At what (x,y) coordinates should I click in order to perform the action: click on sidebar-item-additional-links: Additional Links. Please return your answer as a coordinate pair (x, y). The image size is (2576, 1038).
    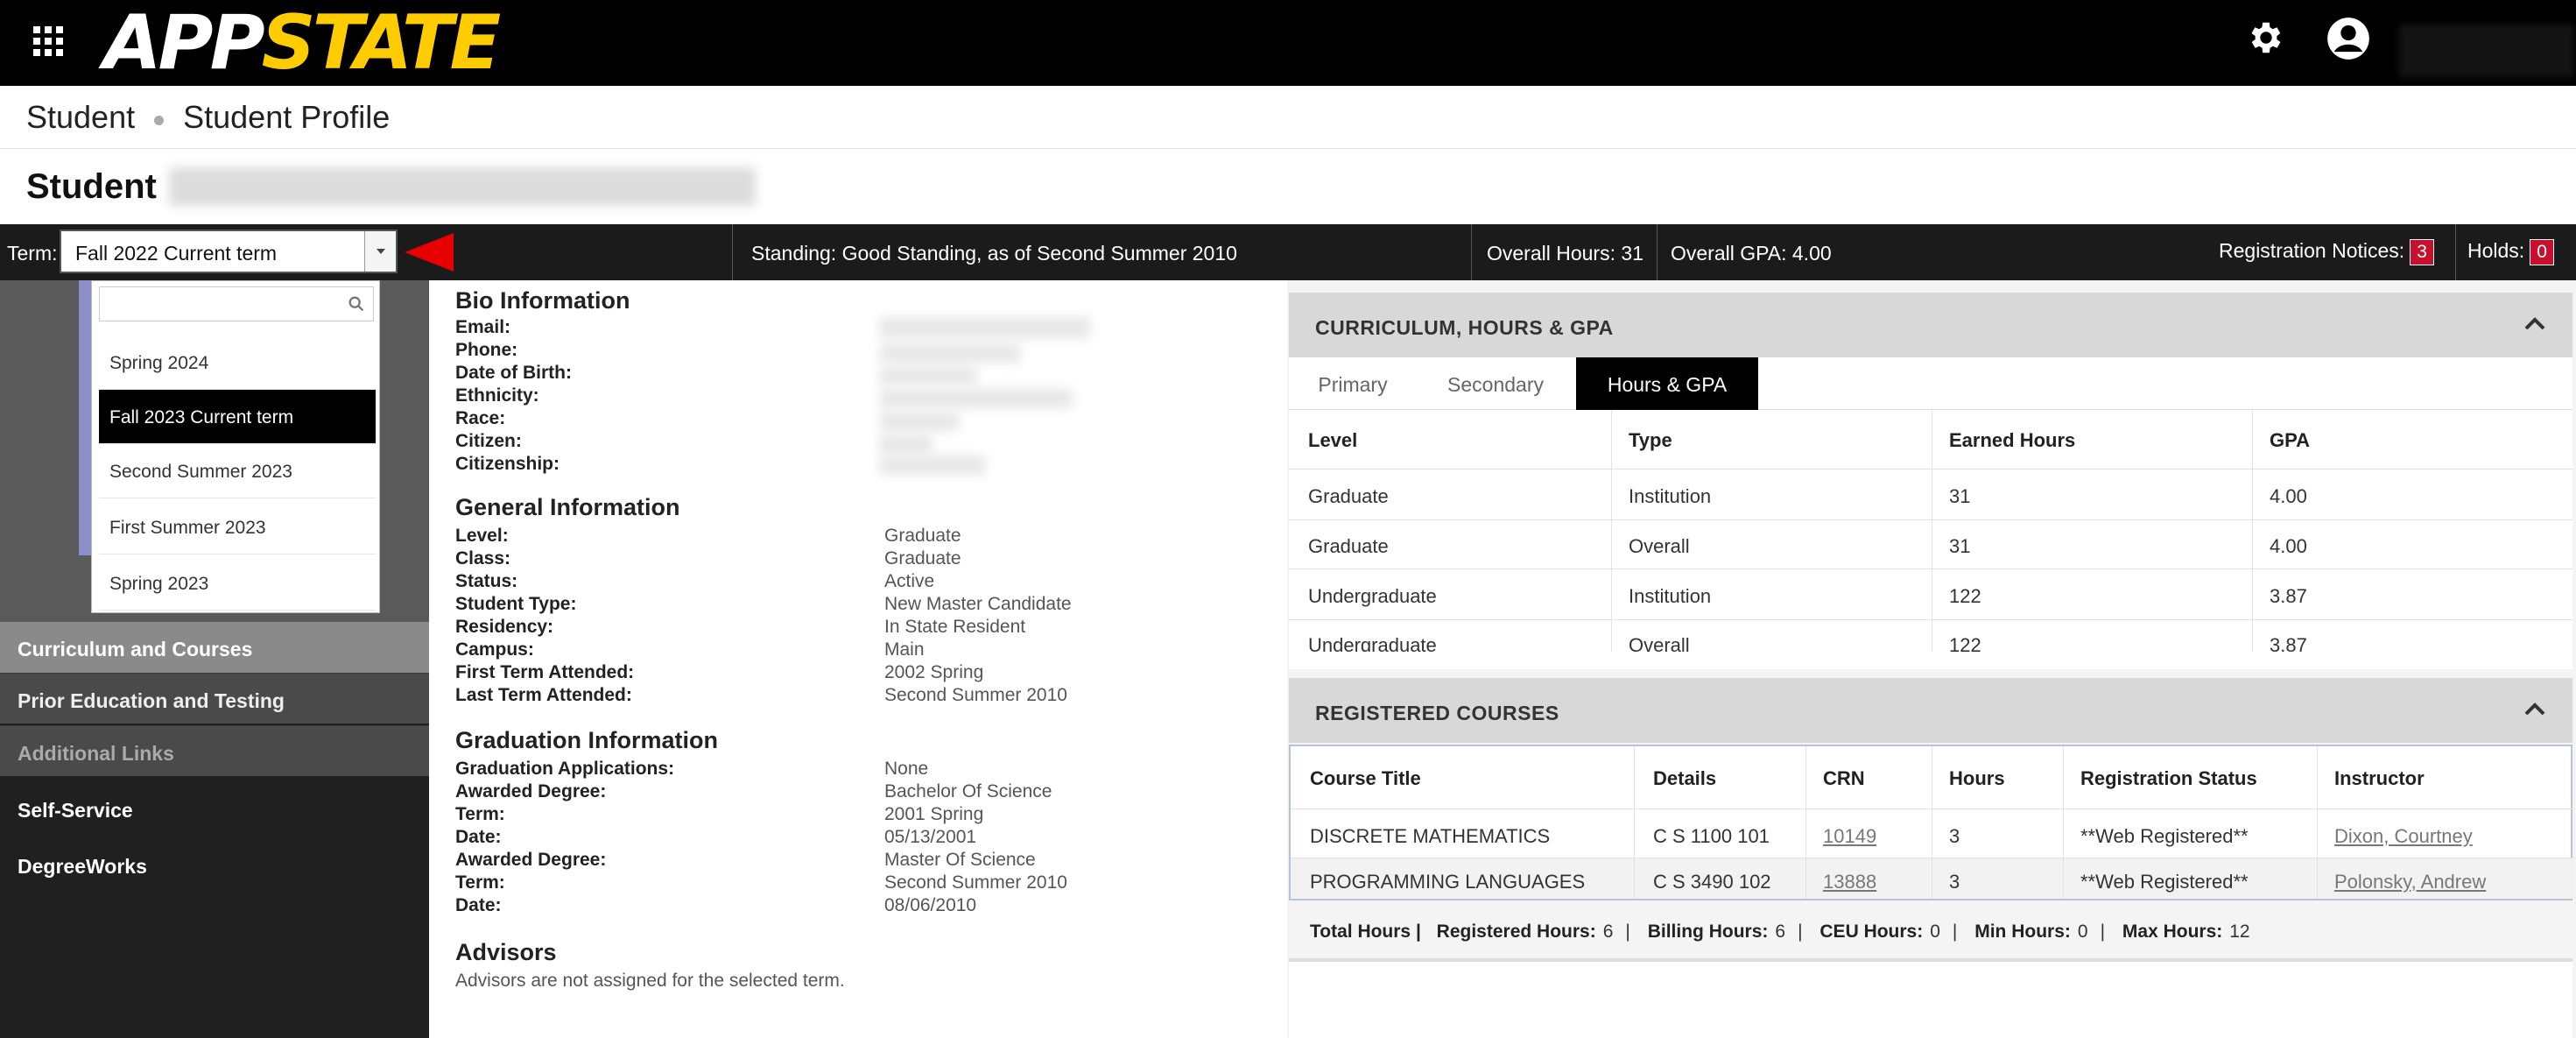
    Looking at the image, I should click on (214, 750).